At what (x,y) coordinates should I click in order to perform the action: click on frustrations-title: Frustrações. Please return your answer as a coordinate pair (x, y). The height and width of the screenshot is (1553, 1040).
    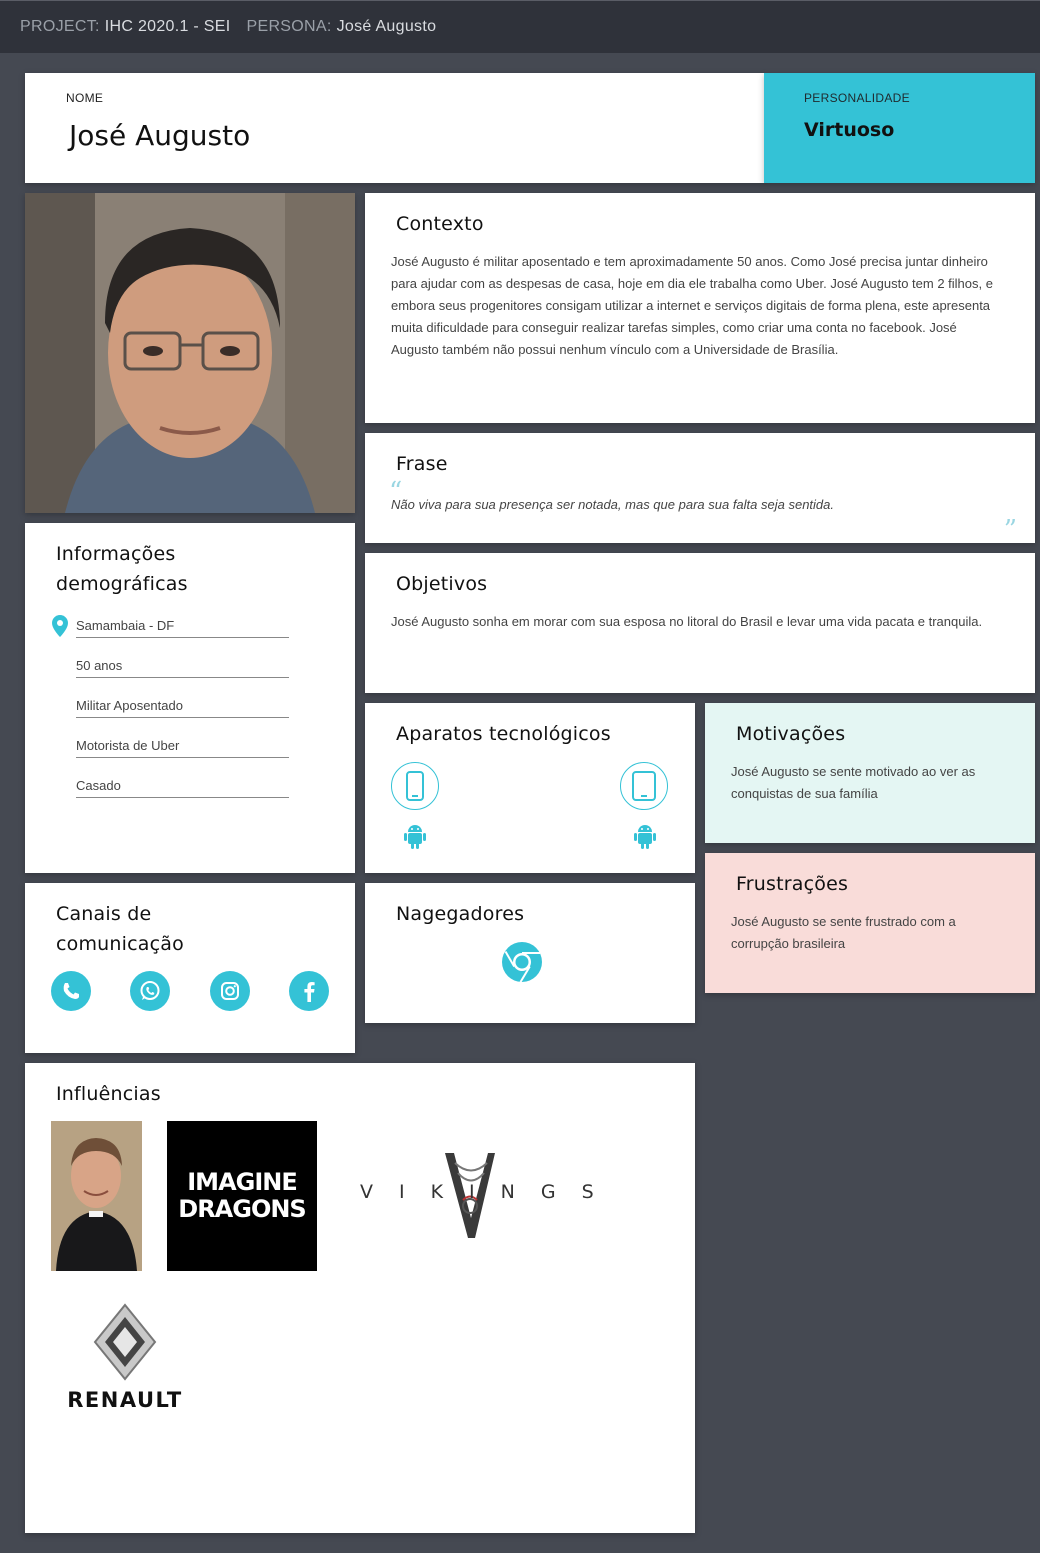
    Looking at the image, I should click on (792, 884).